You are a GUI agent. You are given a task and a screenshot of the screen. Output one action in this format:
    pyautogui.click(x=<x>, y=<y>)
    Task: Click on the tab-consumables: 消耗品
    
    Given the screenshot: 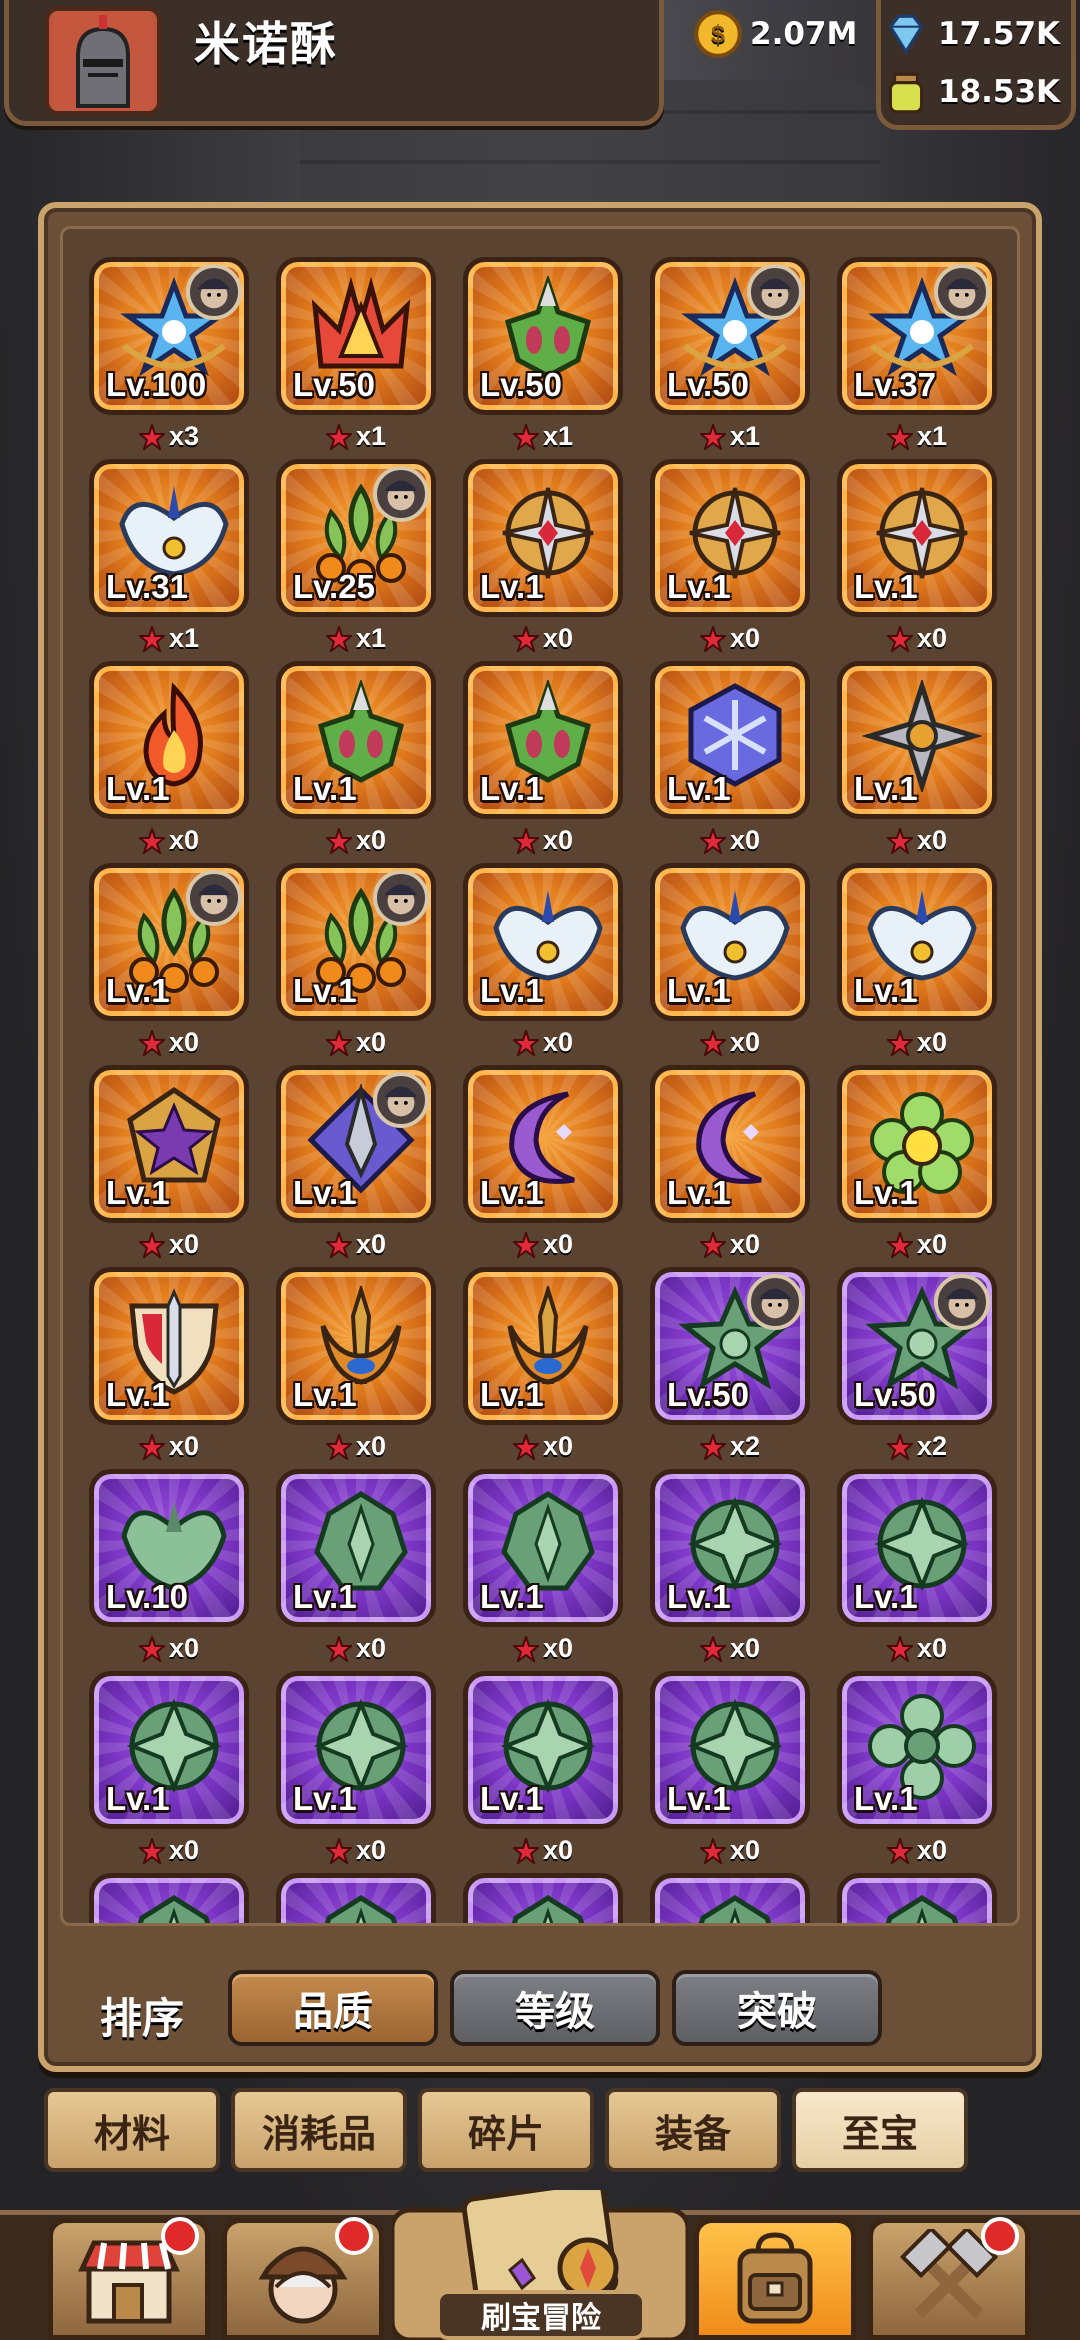 What is the action you would take?
    pyautogui.click(x=319, y=2130)
    